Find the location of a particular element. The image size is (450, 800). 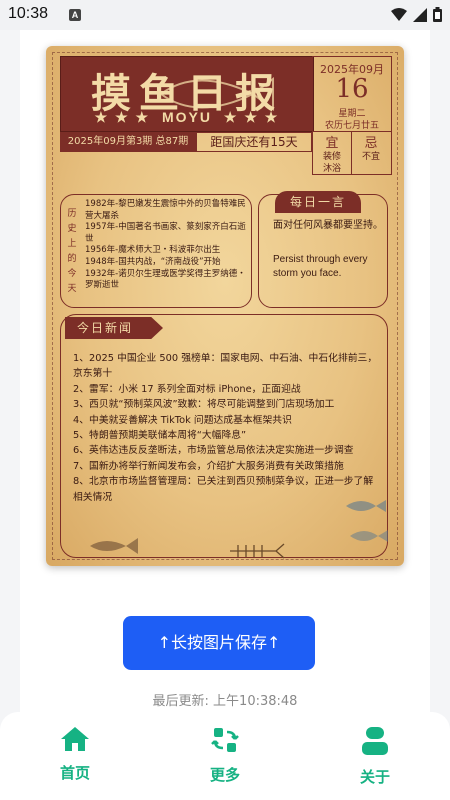

fish-decoration-icon is located at coordinates (114, 546).